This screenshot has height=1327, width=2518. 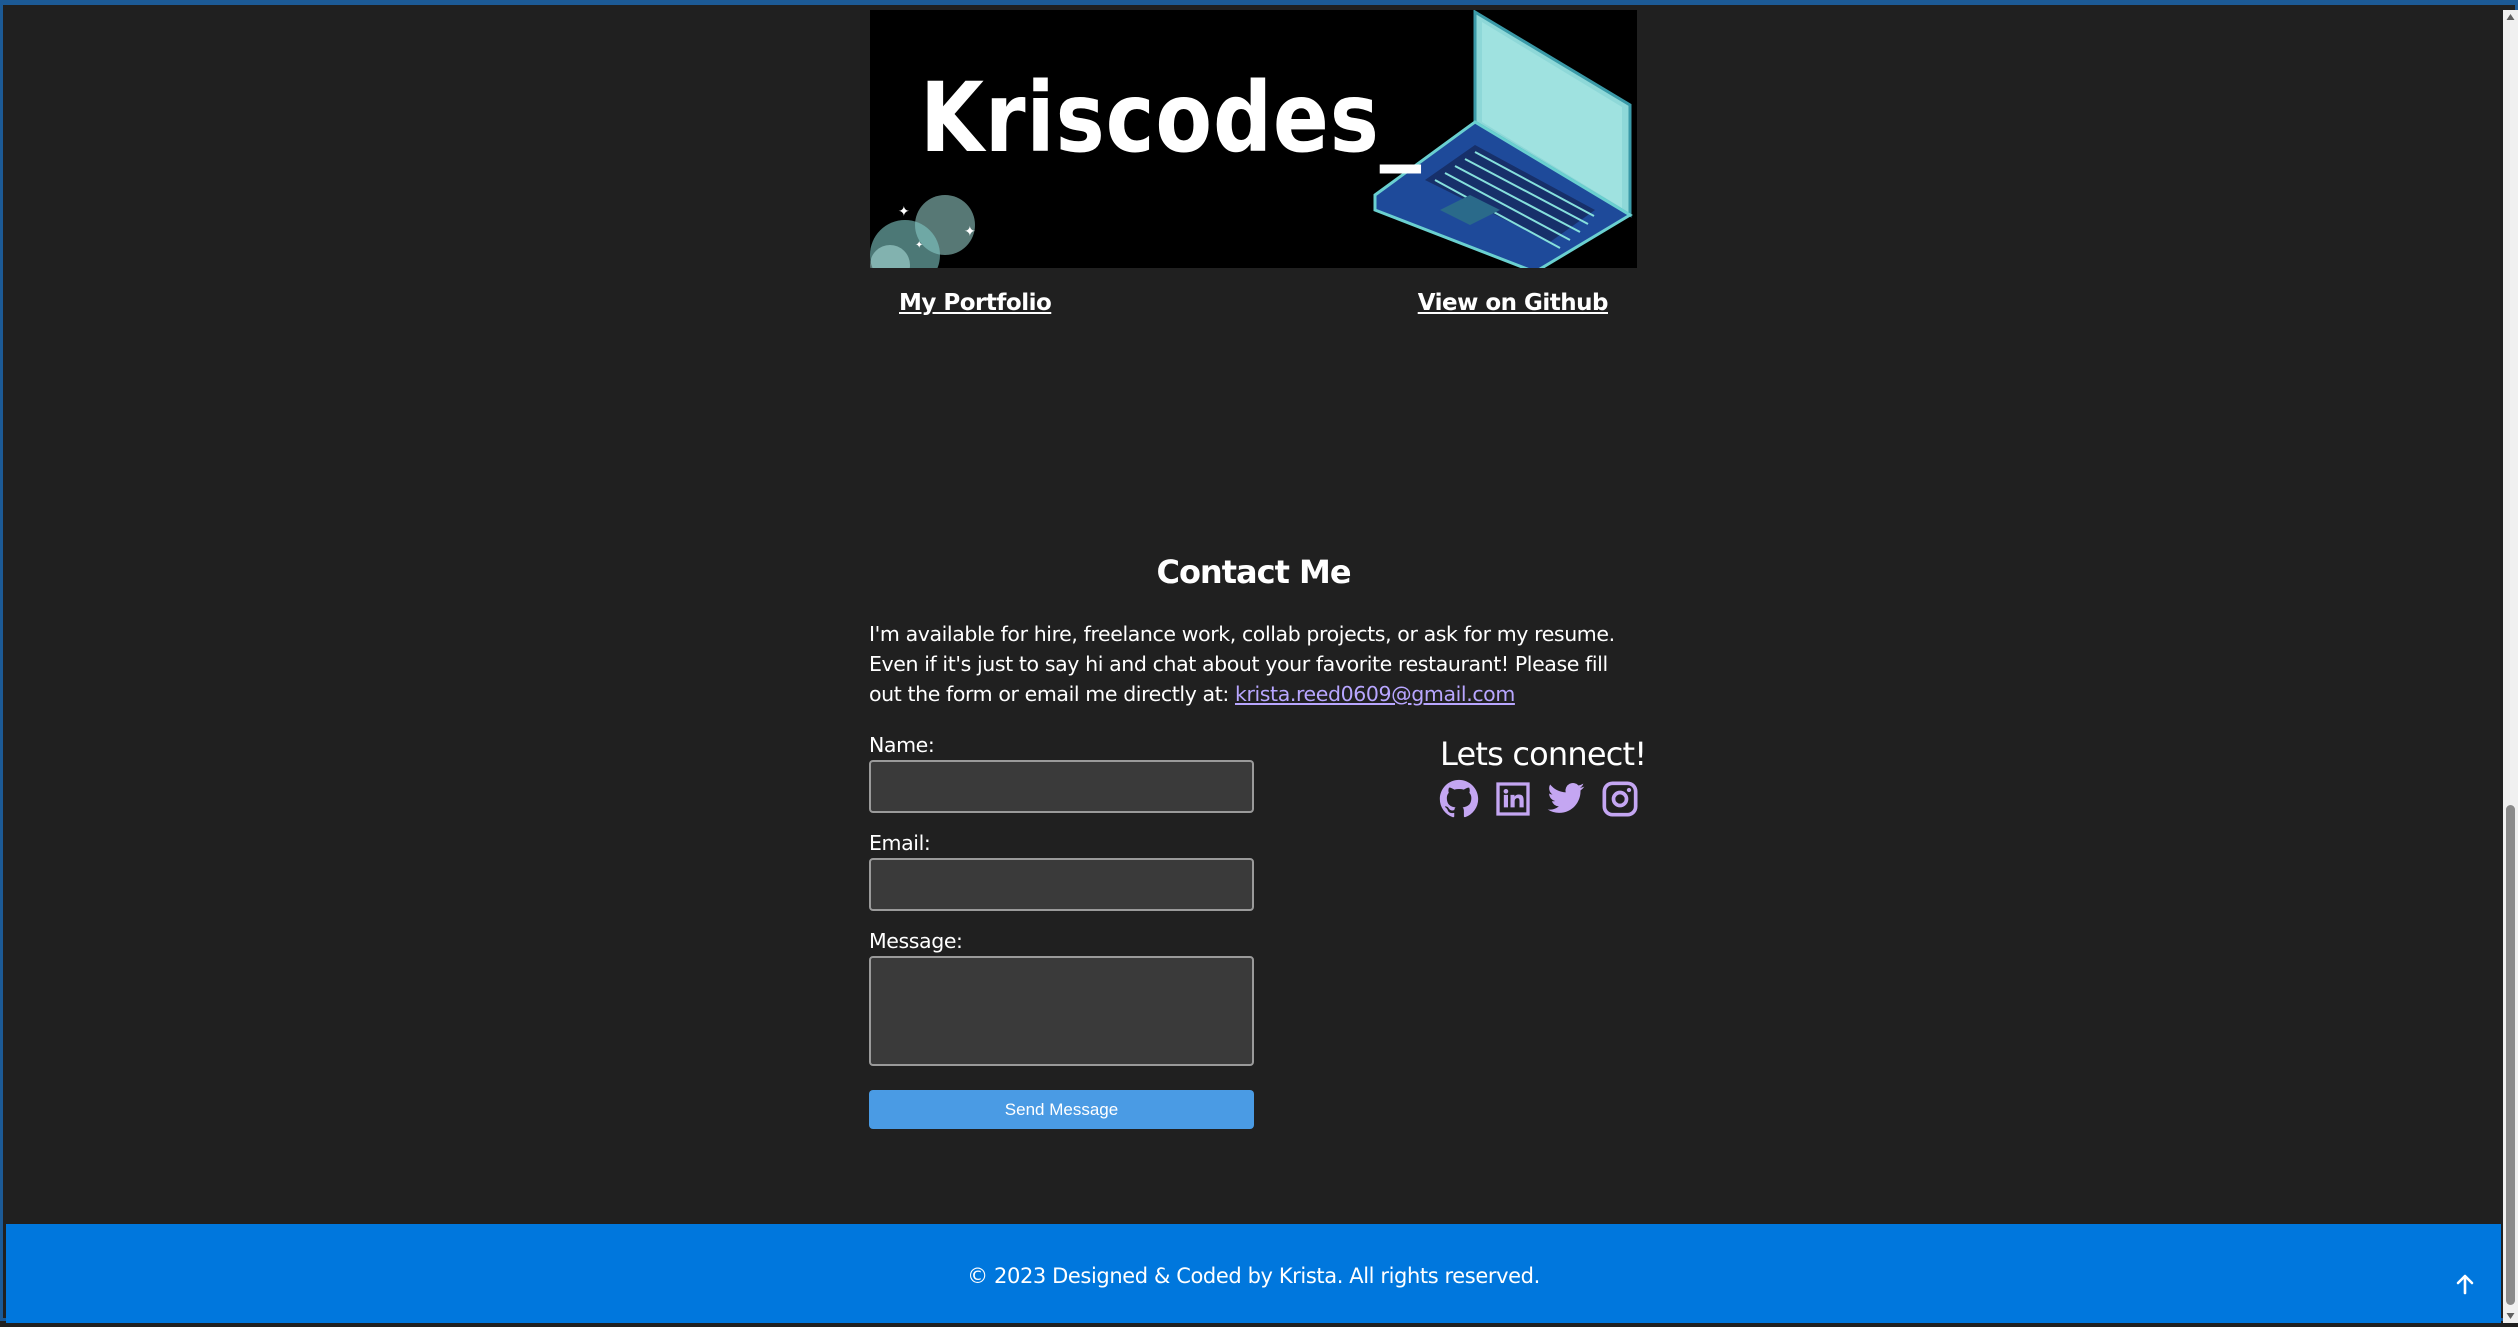 What do you see at coordinates (1620, 799) in the screenshot?
I see `instagram-icon` at bounding box center [1620, 799].